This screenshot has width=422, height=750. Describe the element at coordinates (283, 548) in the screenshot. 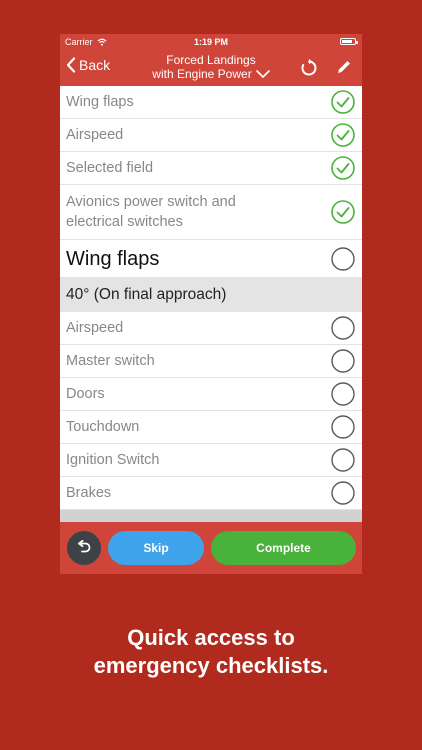

I see `complete-button: Complete` at that location.